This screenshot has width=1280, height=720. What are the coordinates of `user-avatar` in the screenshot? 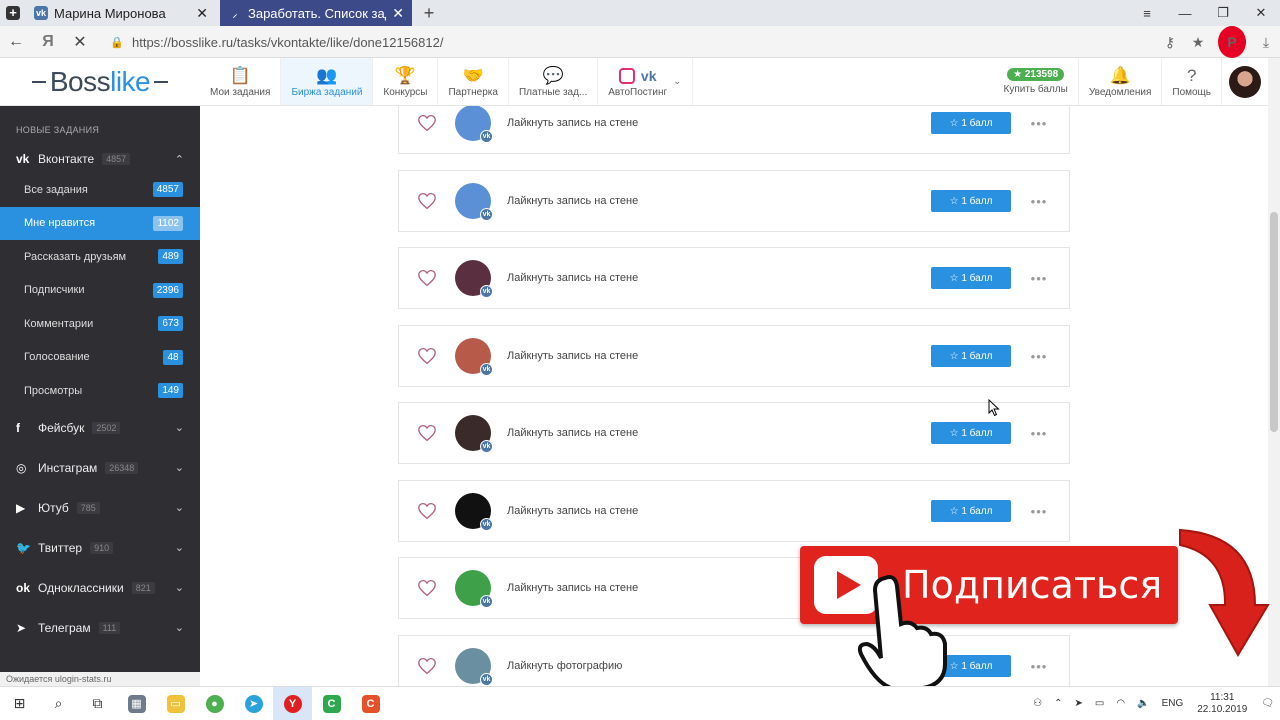 It's located at (1245, 81).